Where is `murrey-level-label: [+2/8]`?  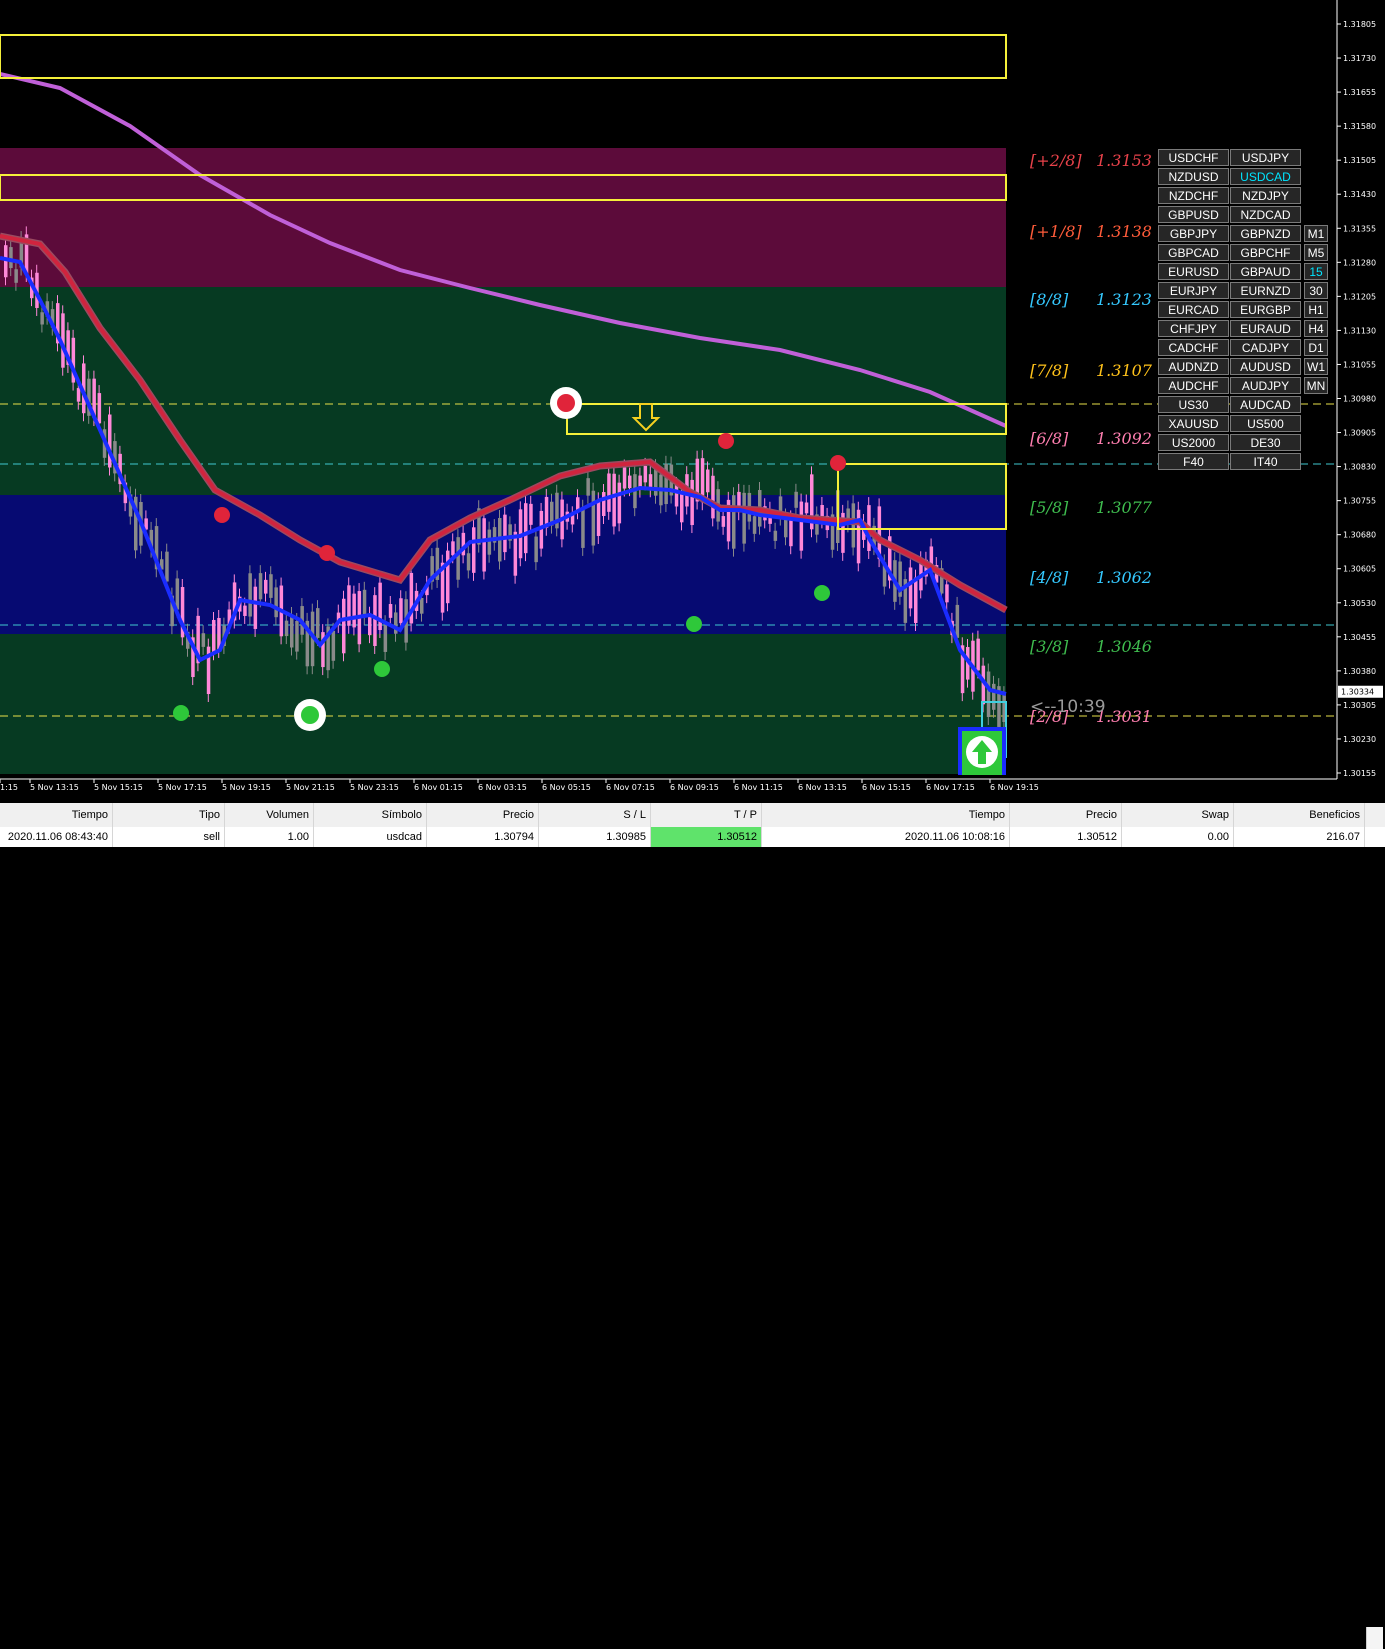 murrey-level-label: [+2/8] is located at coordinates (1056, 160).